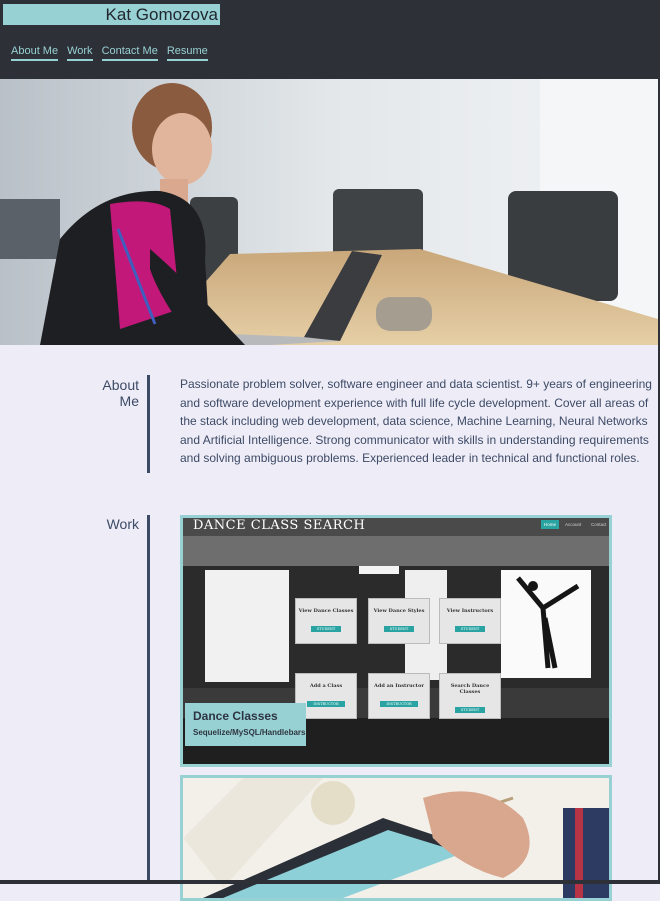 The width and height of the screenshot is (660, 901). I want to click on project-caption: Dance Classes Sequelize/MySQL/Handlebars, so click(245, 724).